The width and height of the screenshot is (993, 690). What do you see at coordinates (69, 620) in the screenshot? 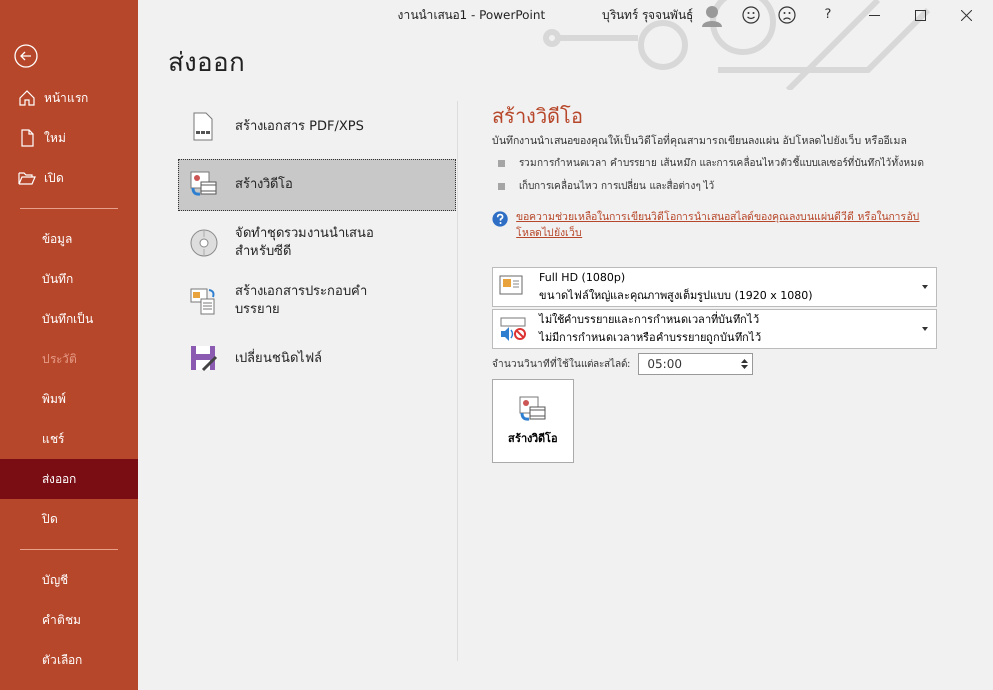
I see `sidebar-item: คำติชม` at bounding box center [69, 620].